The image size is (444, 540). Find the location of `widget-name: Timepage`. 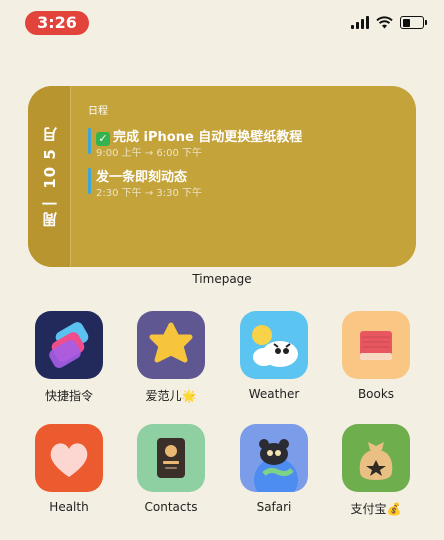

widget-name: Timepage is located at coordinates (222, 279).